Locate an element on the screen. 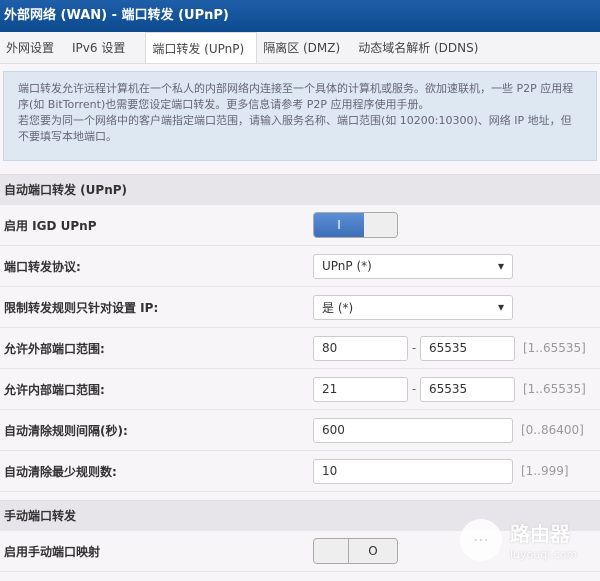 Image resolution: width=600 pixels, height=581 pixels. select-value: 是 (*) is located at coordinates (338, 307).